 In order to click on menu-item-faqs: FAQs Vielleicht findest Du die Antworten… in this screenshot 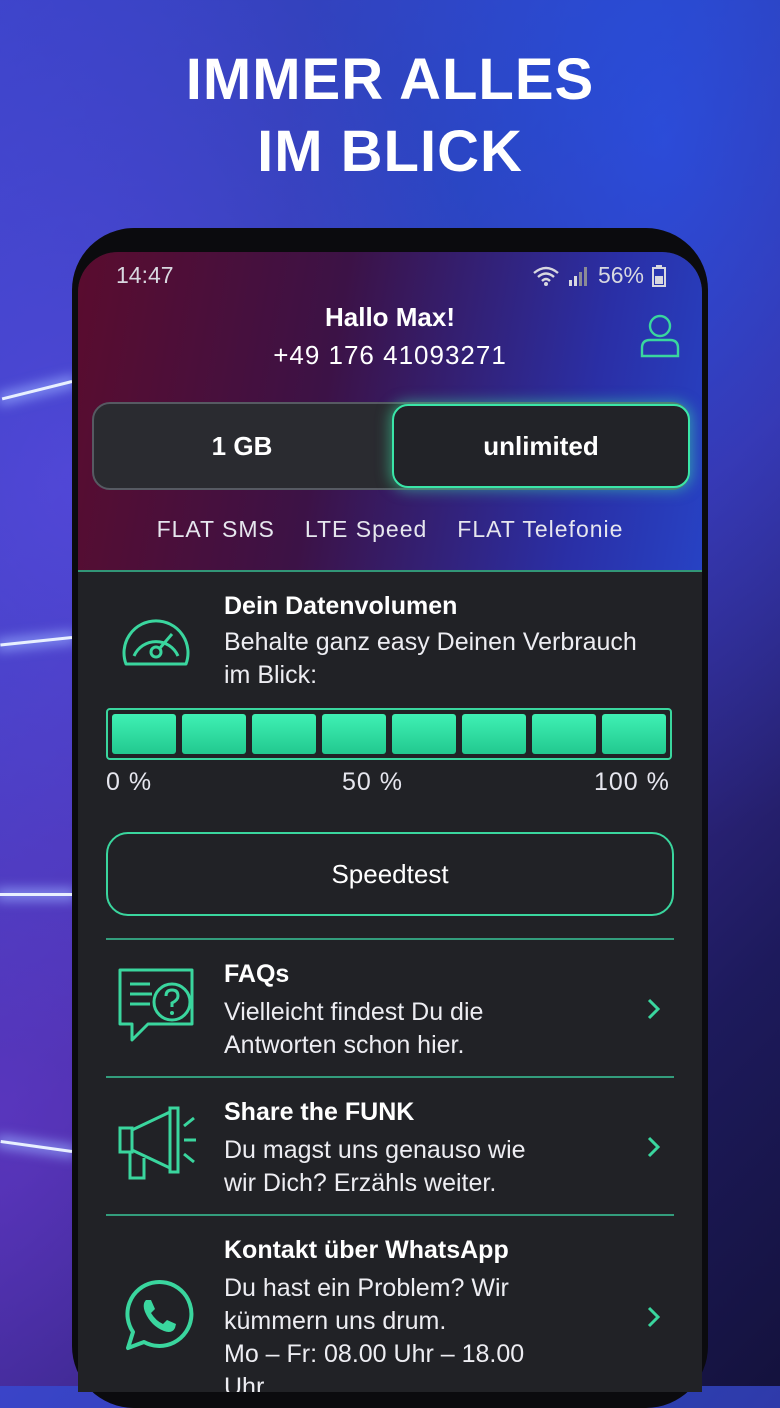, I will do `click(390, 1008)`.